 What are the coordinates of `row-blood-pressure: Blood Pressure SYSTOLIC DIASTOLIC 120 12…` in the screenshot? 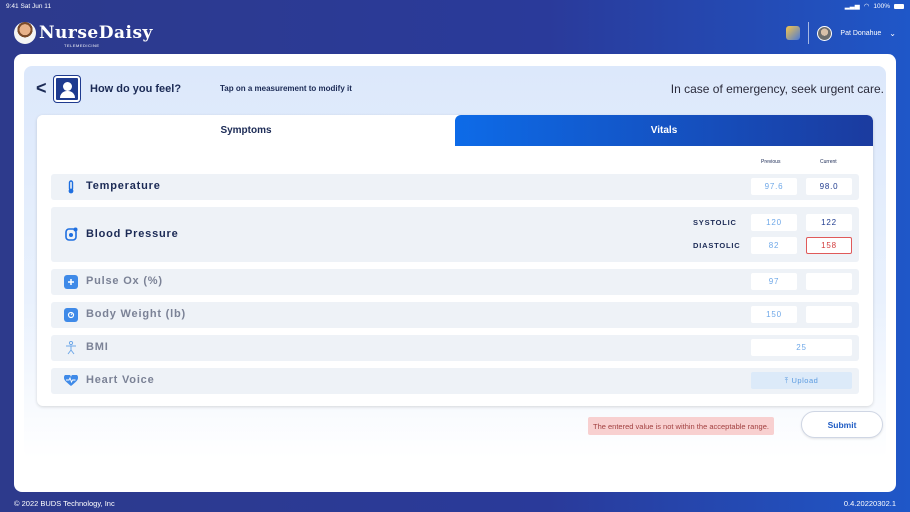 It's located at (455, 234).